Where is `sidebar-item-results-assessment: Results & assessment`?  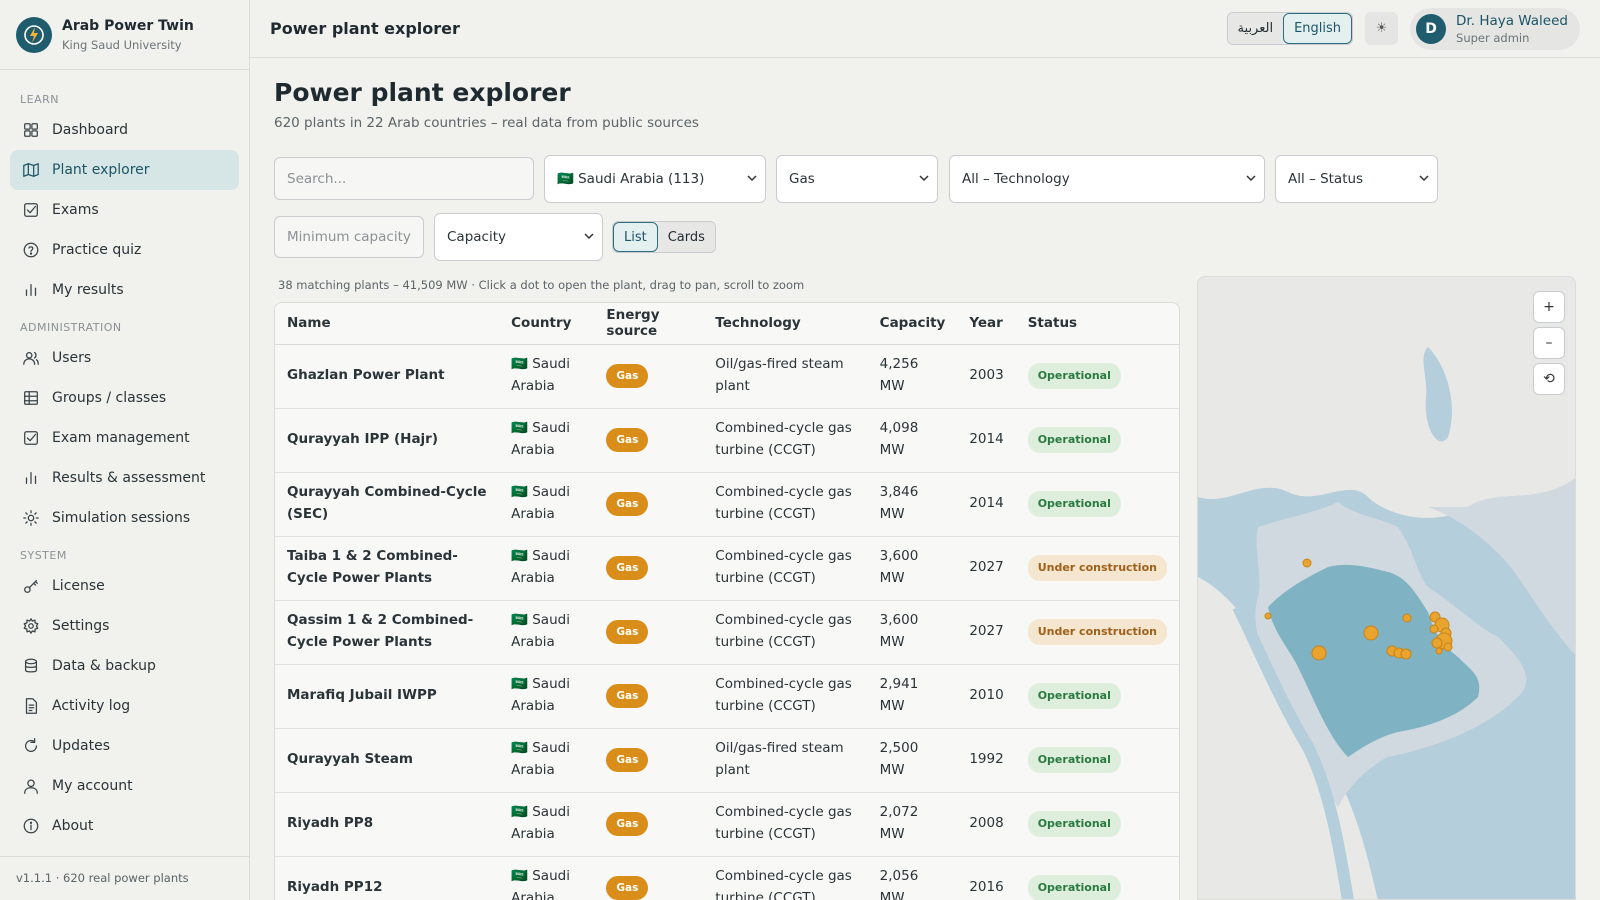
sidebar-item-results-assessment: Results & assessment is located at coordinates (124, 478).